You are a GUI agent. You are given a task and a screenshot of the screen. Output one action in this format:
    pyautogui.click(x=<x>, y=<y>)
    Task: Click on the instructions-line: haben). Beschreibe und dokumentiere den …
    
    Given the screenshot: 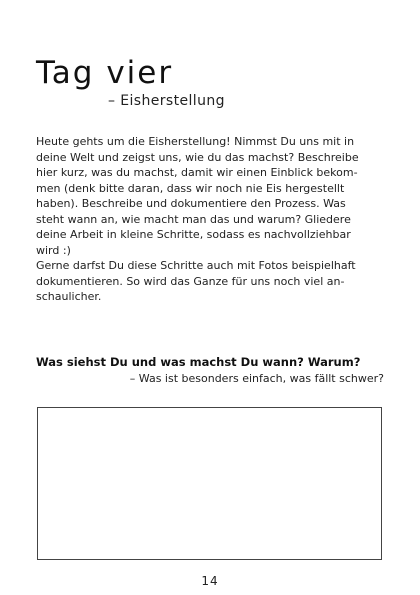 What is the action you would take?
    pyautogui.click(x=191, y=203)
    